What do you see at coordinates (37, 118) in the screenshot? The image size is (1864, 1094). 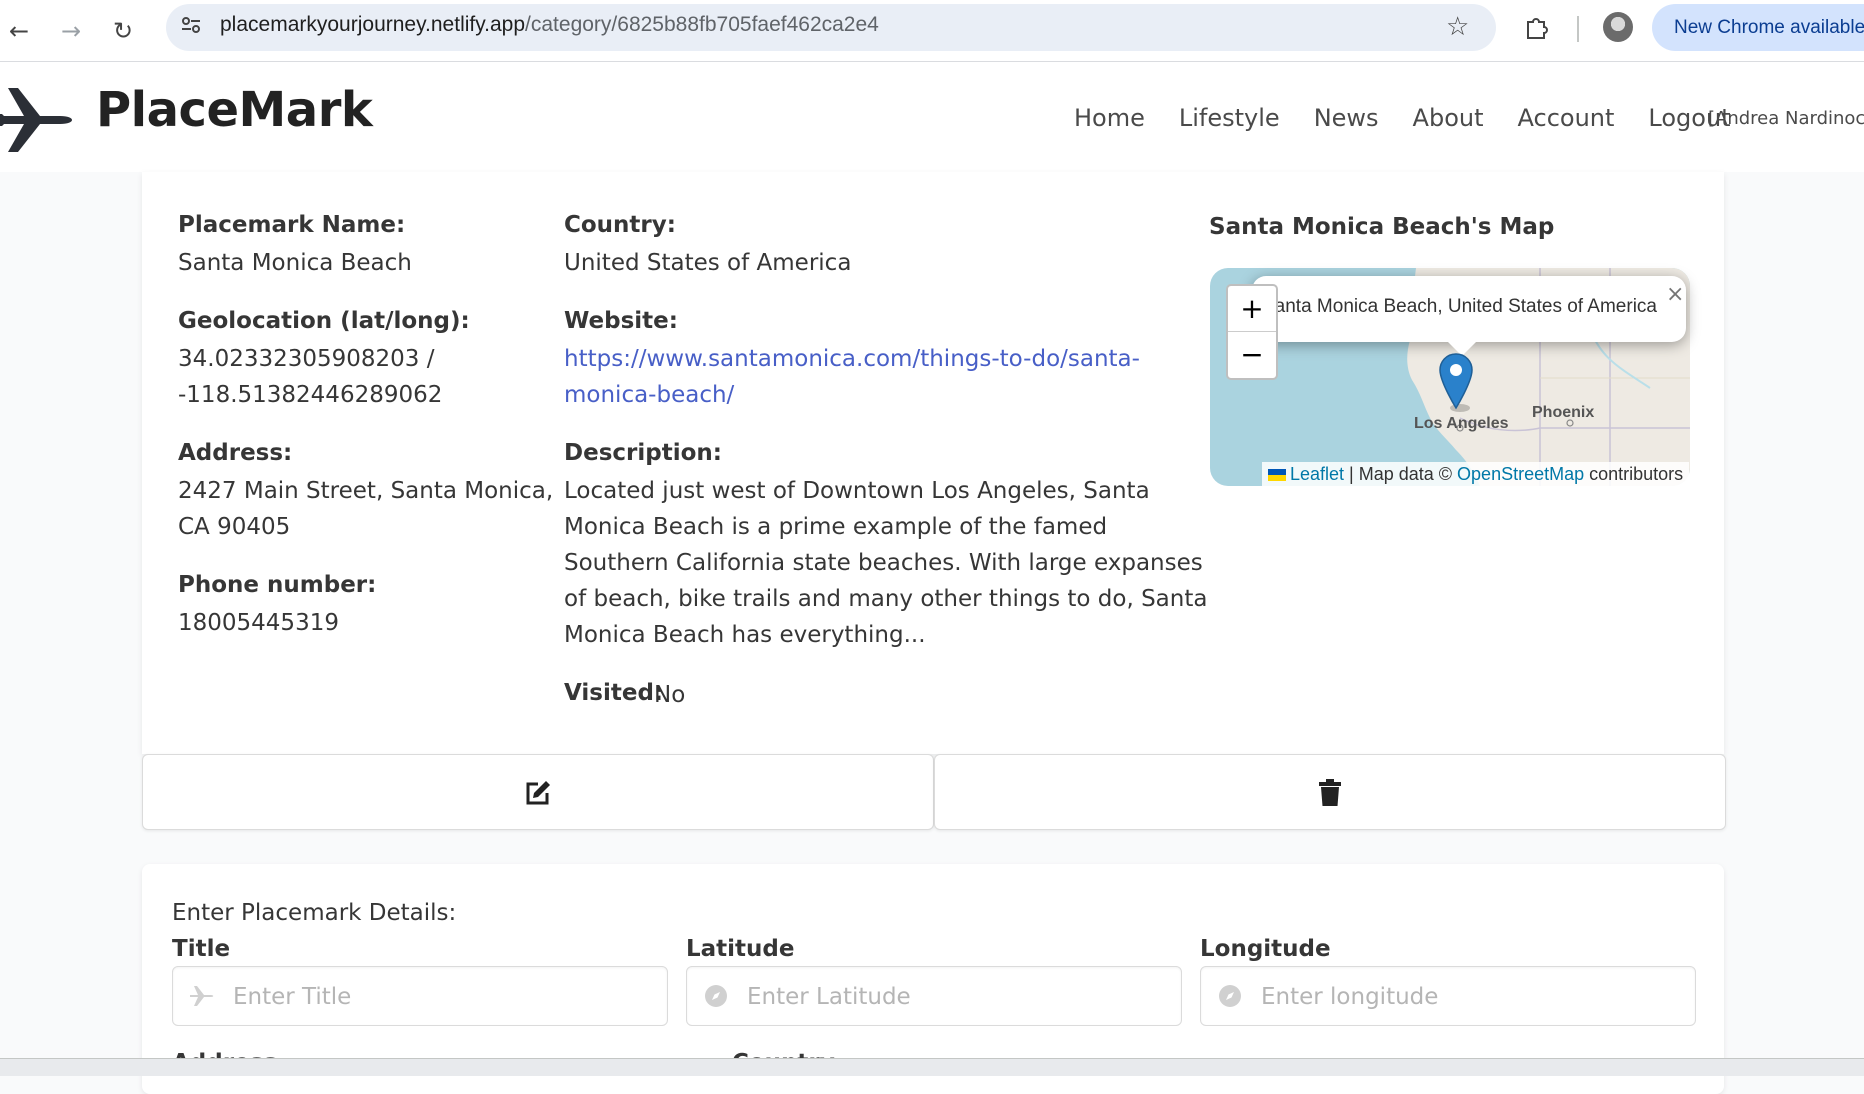 I see `plane-icon` at bounding box center [37, 118].